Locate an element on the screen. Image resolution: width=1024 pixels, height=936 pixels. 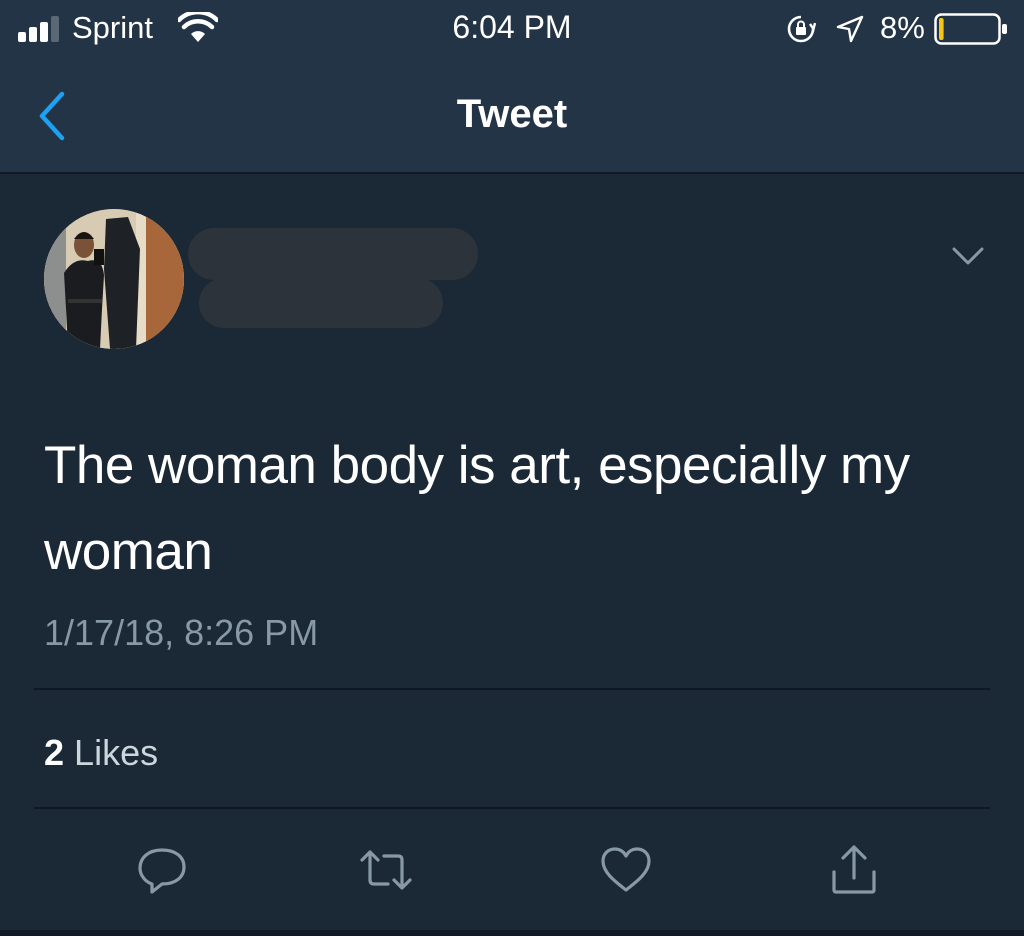
retweet-icon is located at coordinates (386, 870).